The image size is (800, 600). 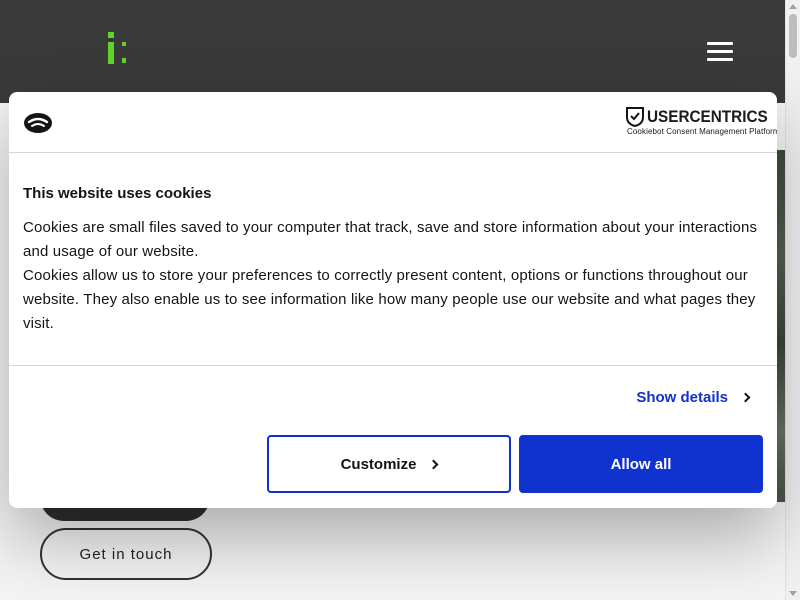 What do you see at coordinates (635, 117) in the screenshot?
I see `shield-check-icon` at bounding box center [635, 117].